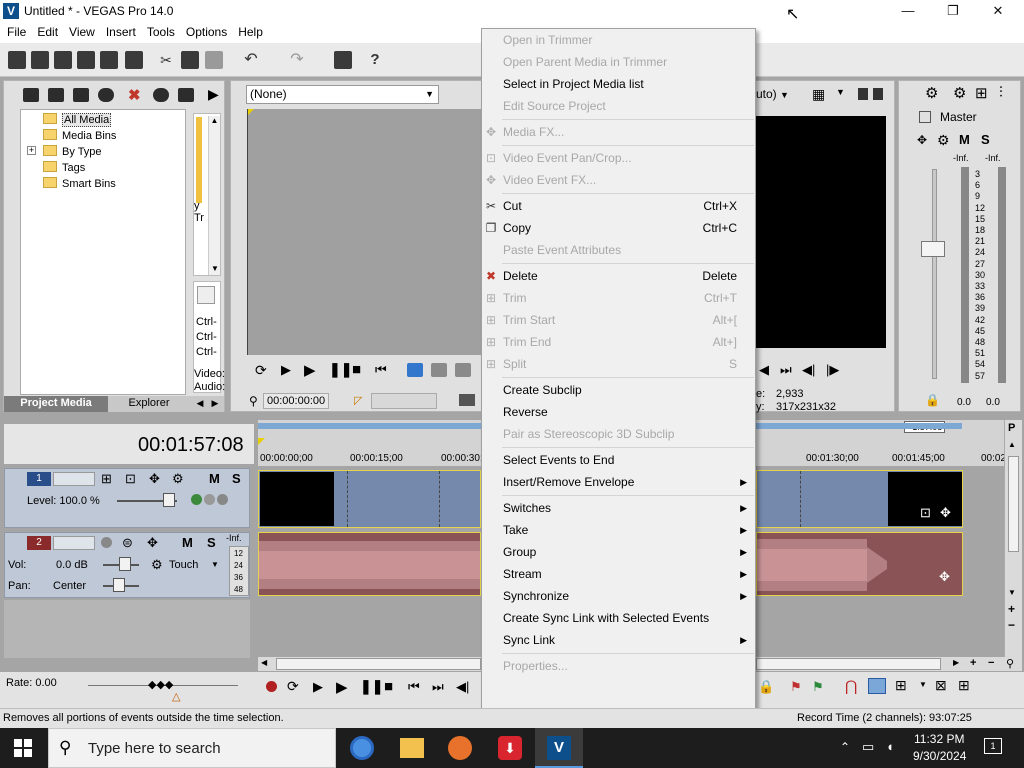 This screenshot has width=1024, height=768. What do you see at coordinates (618, 530) in the screenshot?
I see `menu-item-take: Take ▶` at bounding box center [618, 530].